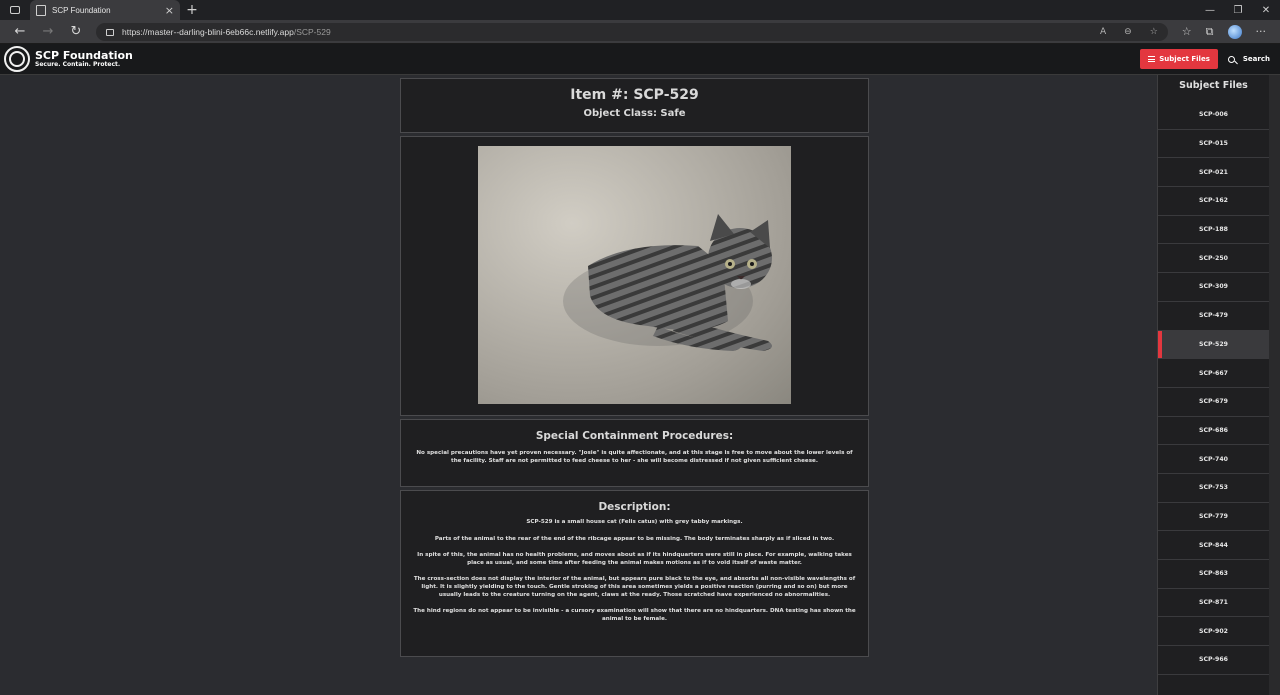 This screenshot has height=695, width=1280. What do you see at coordinates (634, 95) in the screenshot?
I see `item-title: Item #: SCP-529` at bounding box center [634, 95].